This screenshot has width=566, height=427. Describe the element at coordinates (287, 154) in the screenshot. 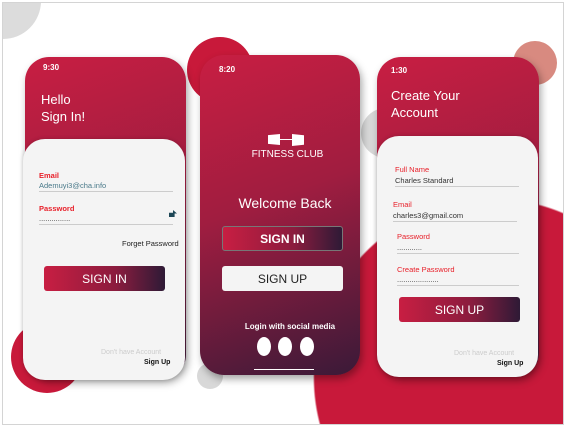

I see `brand-name: FITNESS CLUB` at that location.